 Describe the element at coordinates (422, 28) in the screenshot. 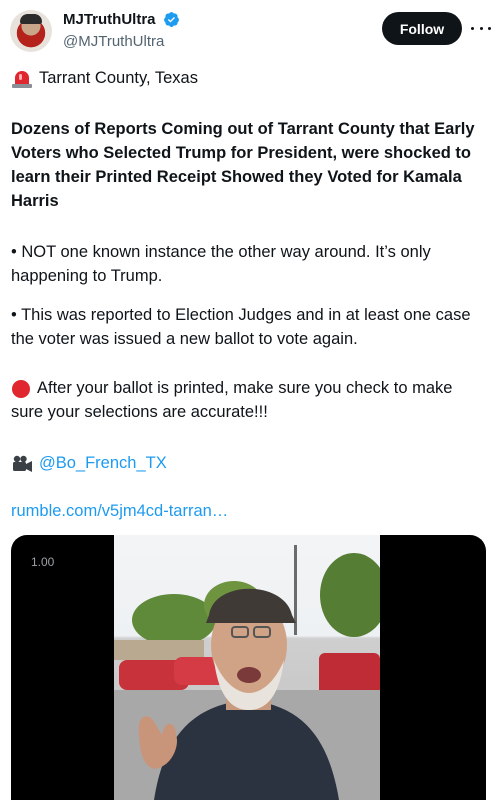

I see `follow-button: Follow` at that location.